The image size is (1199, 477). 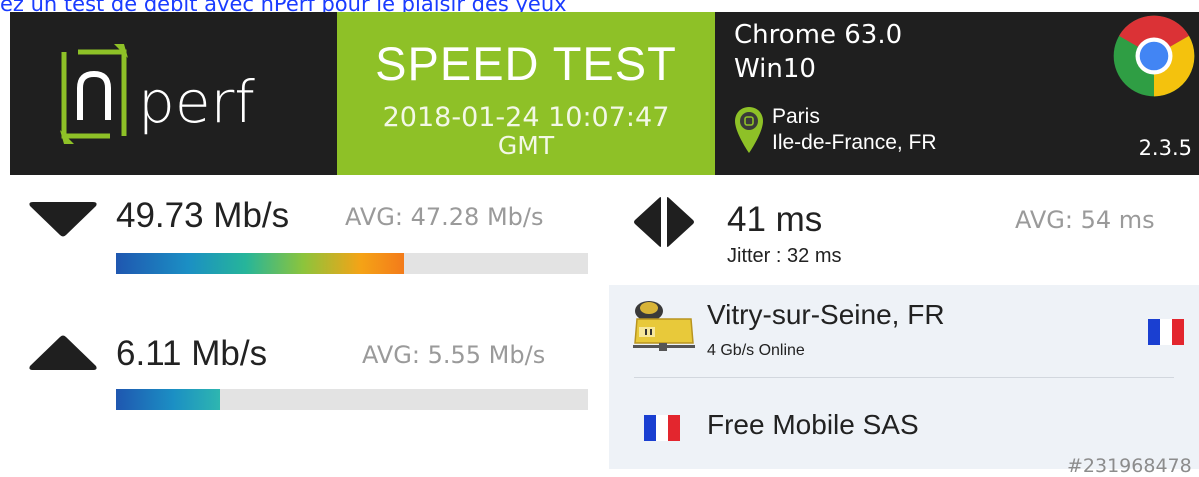 What do you see at coordinates (775, 219) in the screenshot?
I see `latency-value: 41 ms` at bounding box center [775, 219].